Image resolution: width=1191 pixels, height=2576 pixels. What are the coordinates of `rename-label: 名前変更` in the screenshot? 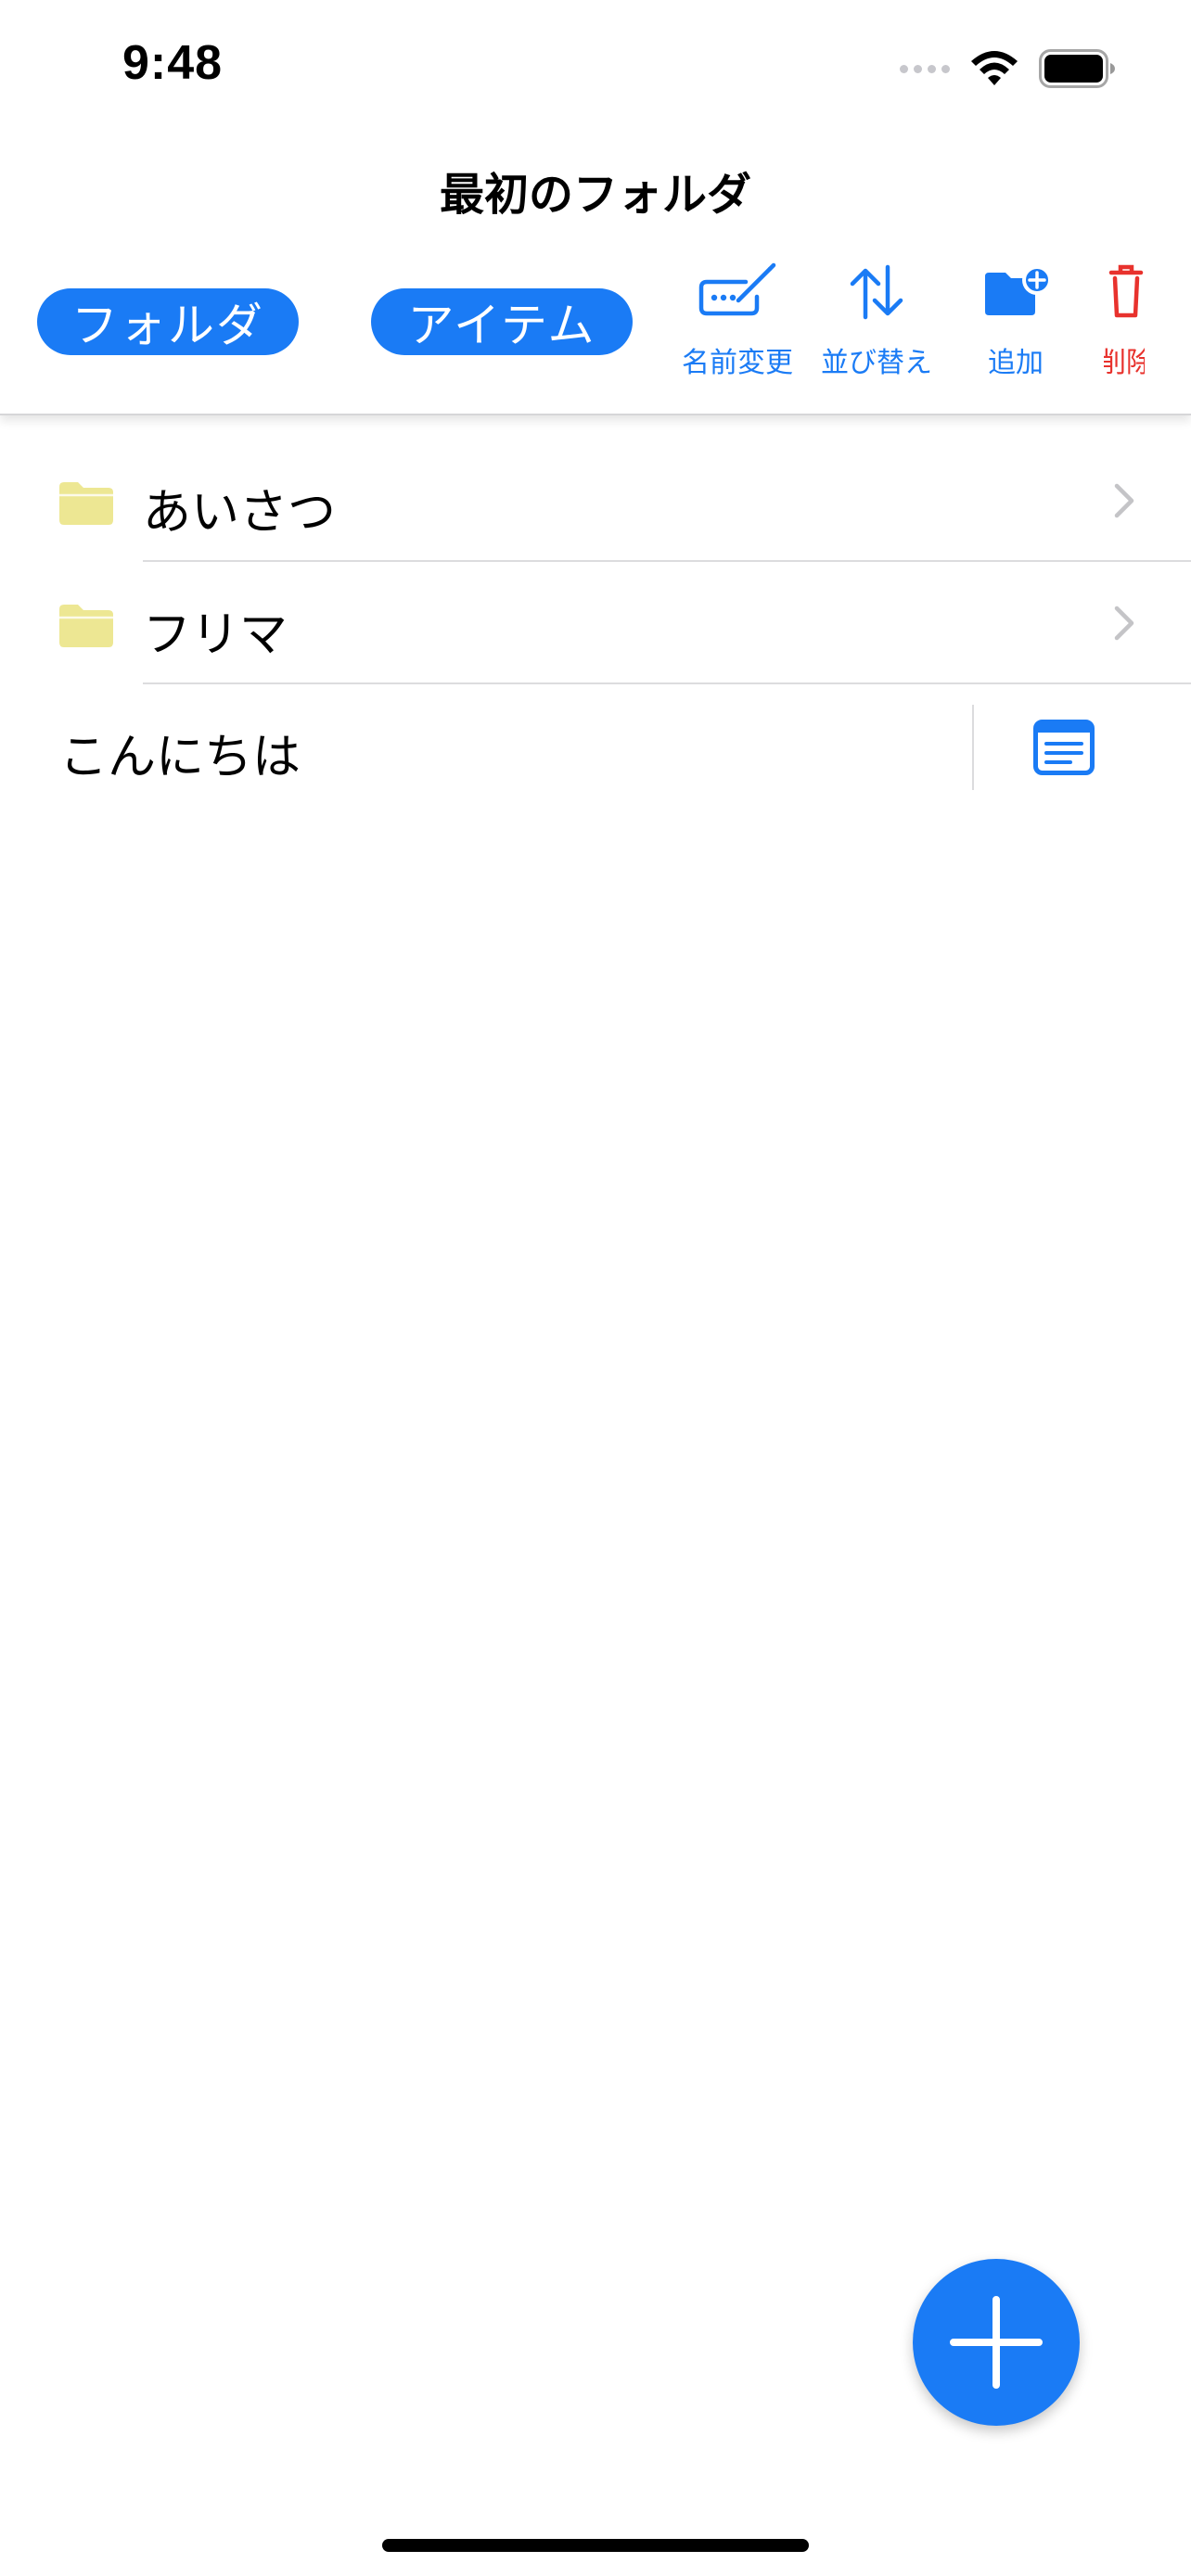 It's located at (738, 363).